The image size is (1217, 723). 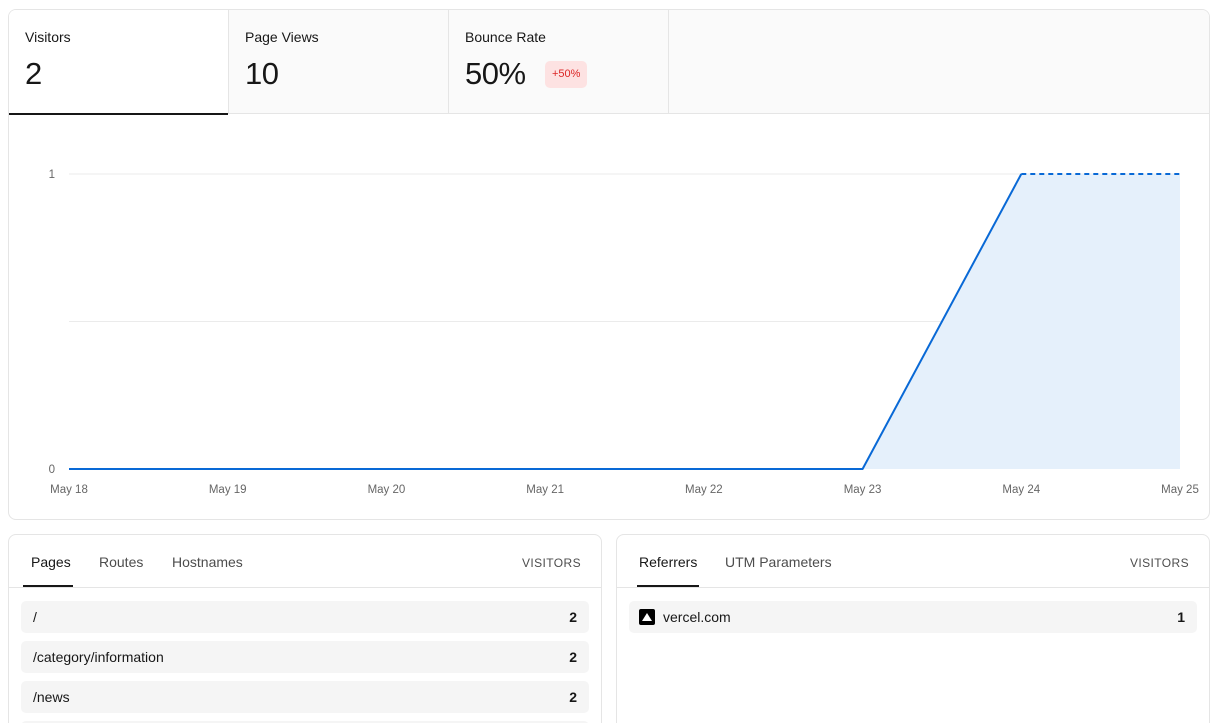 I want to click on page-views-label: Page Views, so click(x=282, y=37).